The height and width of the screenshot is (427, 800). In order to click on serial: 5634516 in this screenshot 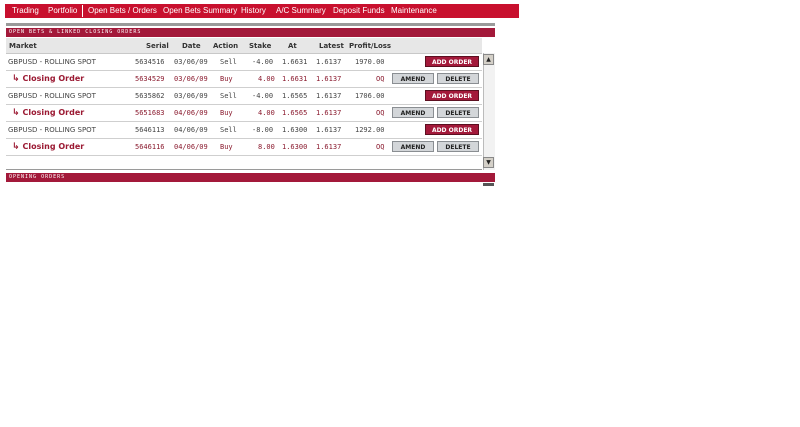, I will do `click(150, 62)`.